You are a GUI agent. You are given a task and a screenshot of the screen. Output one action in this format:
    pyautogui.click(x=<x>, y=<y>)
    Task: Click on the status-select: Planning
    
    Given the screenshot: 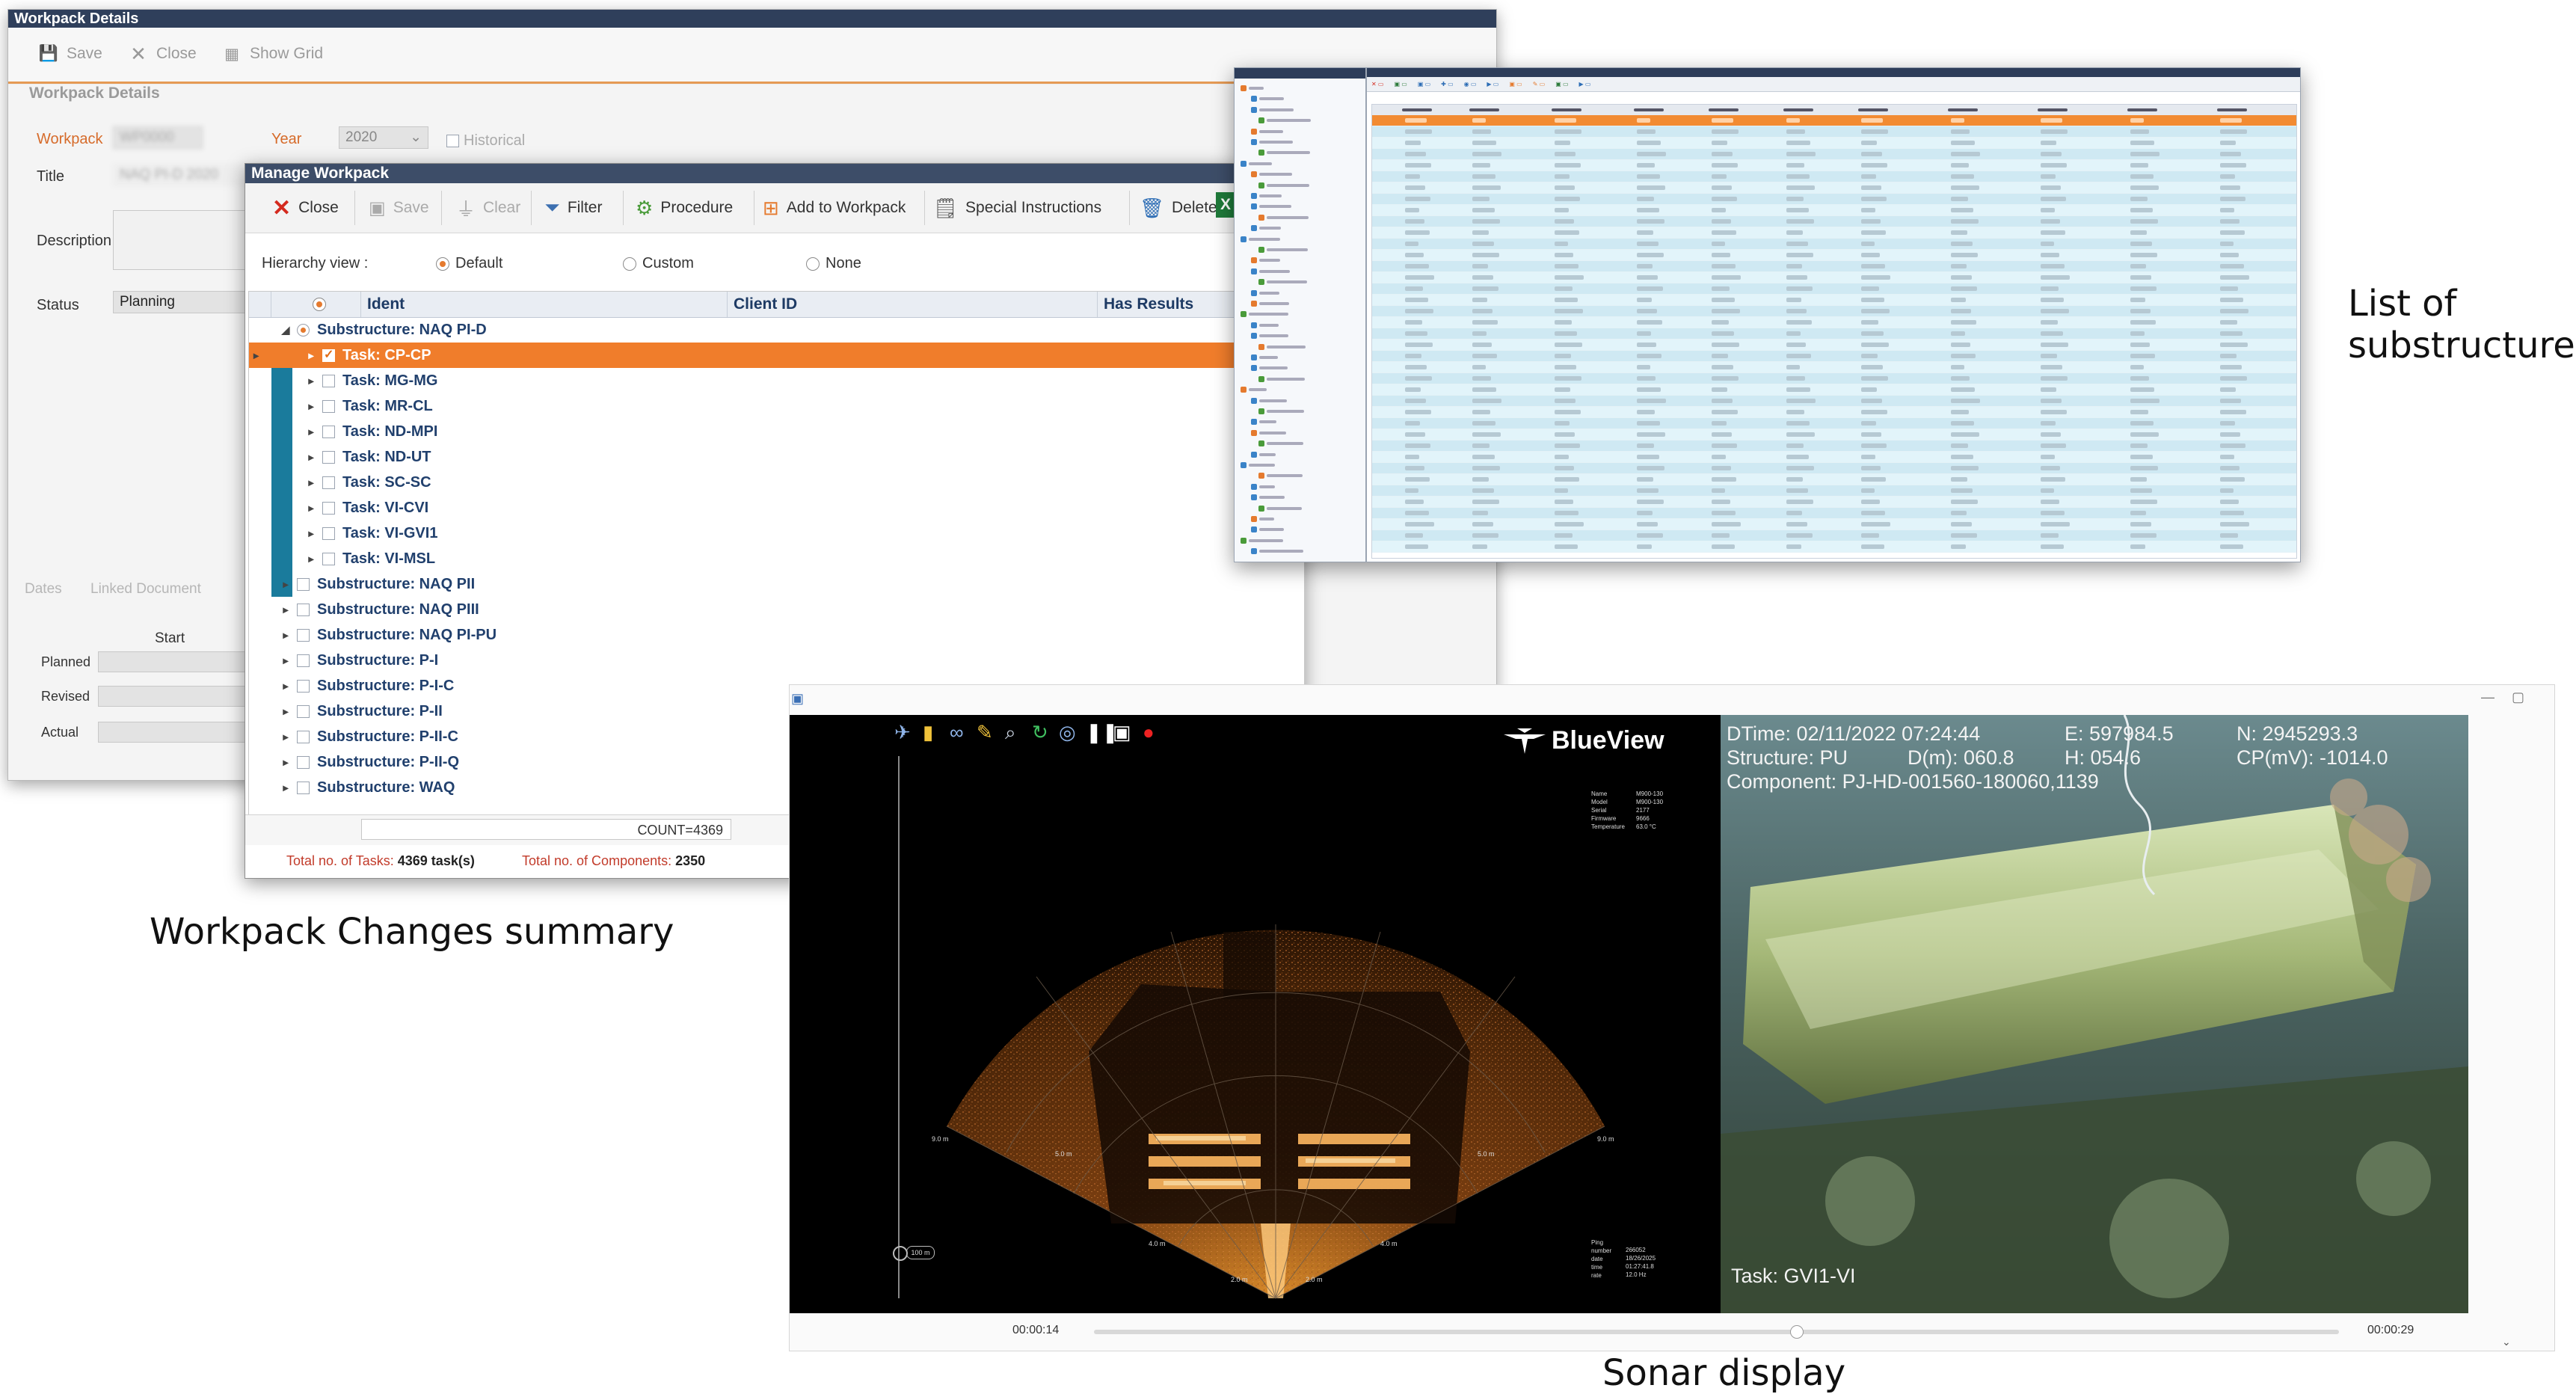 What is the action you would take?
    pyautogui.click(x=187, y=302)
    